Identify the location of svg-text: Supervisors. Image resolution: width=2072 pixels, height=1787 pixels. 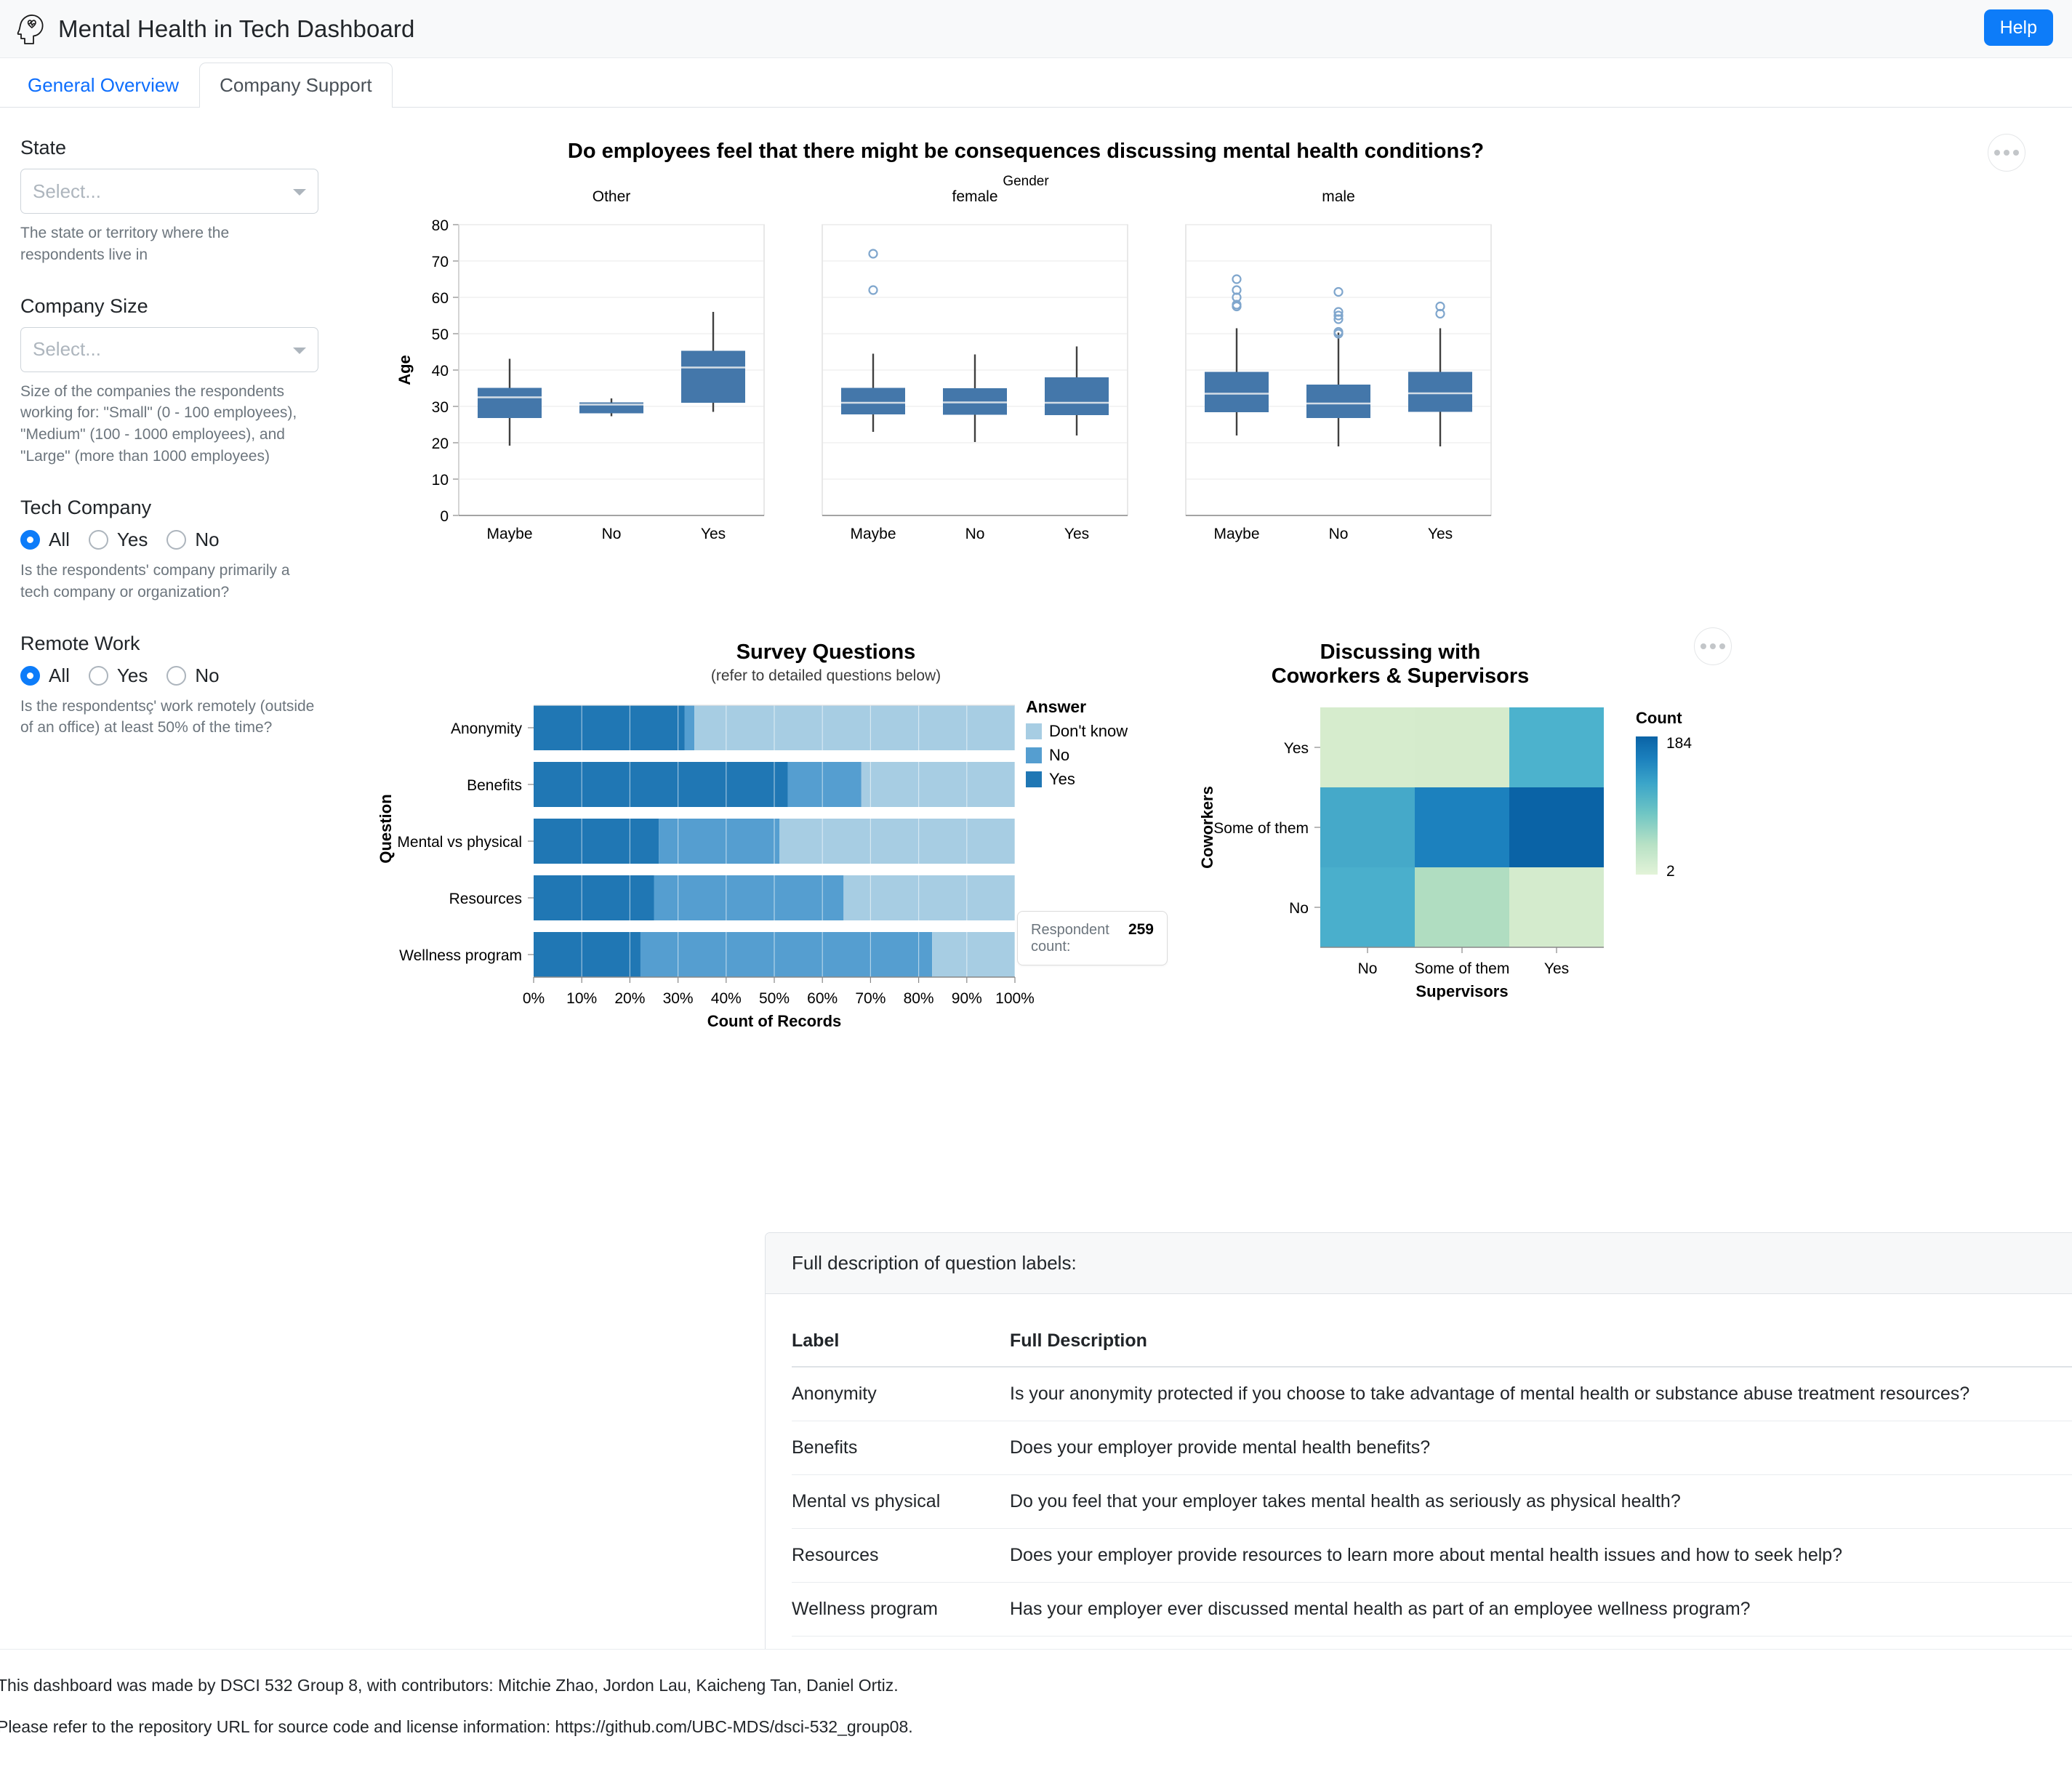
(1462, 991).